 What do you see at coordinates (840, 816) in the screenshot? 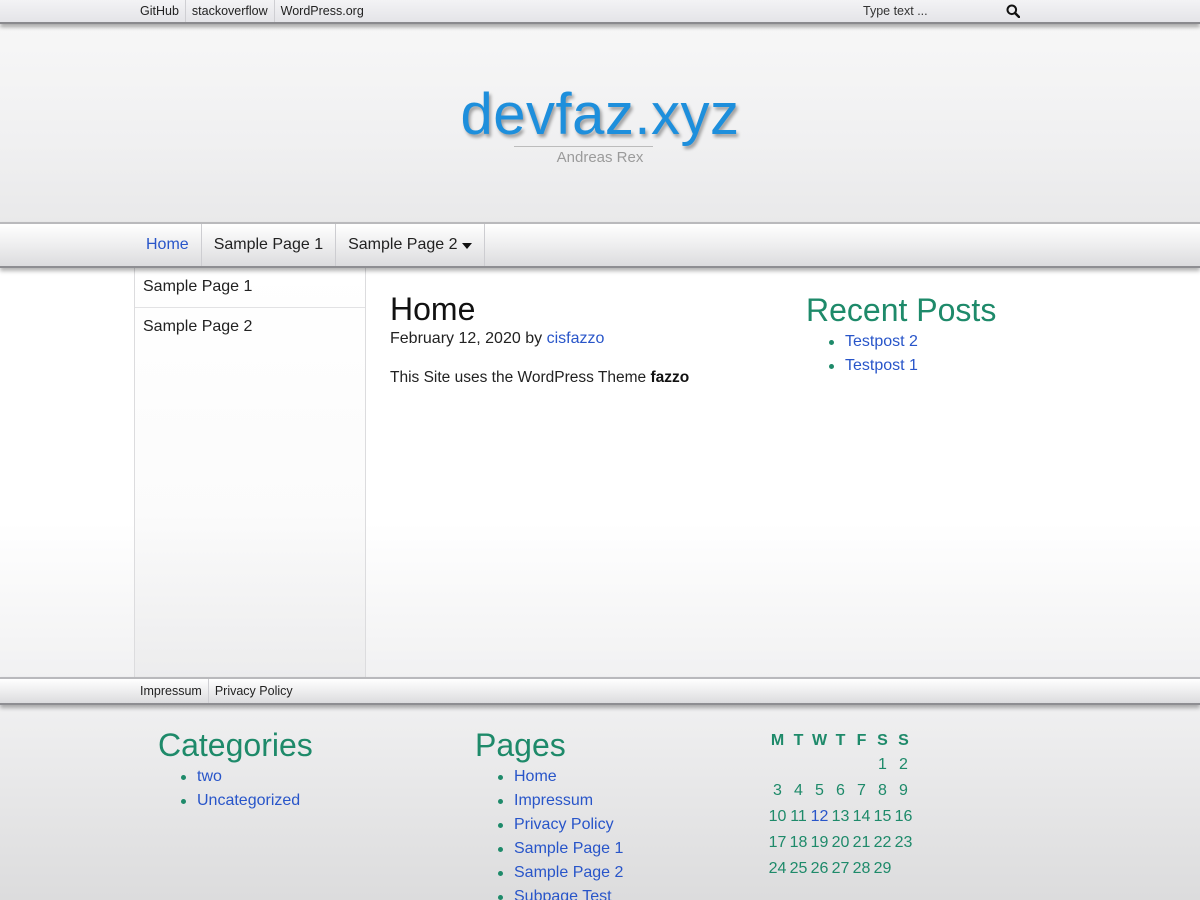
I see `calendar-day: 13` at bounding box center [840, 816].